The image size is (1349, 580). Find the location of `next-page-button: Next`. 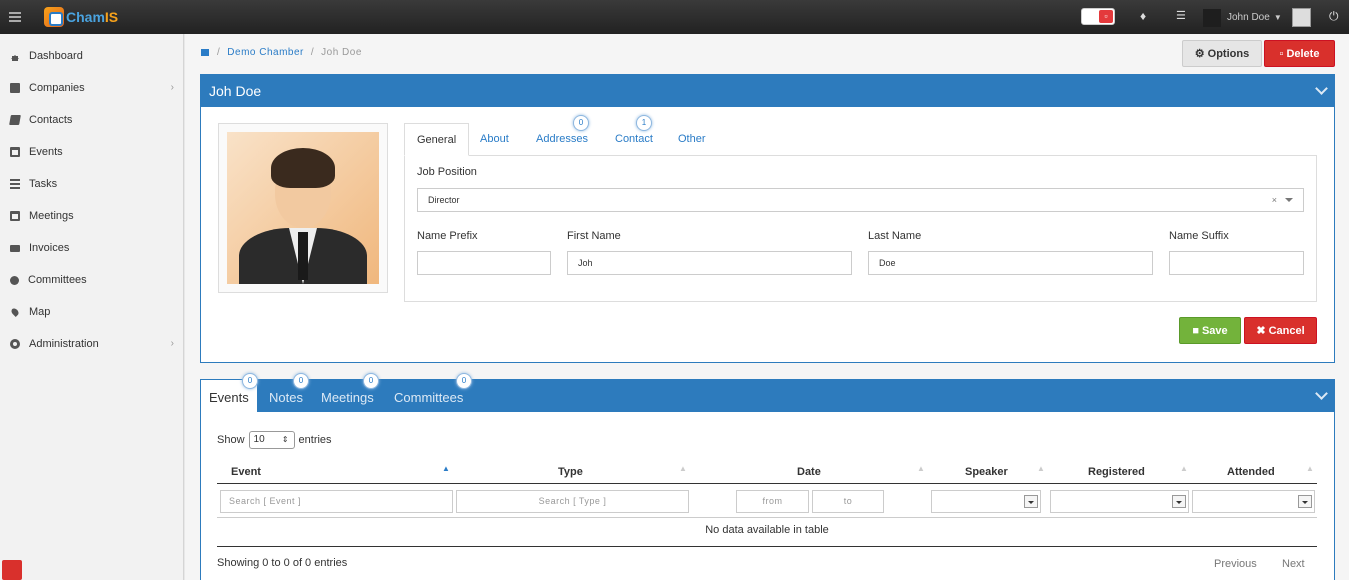

next-page-button: Next is located at coordinates (1293, 564).